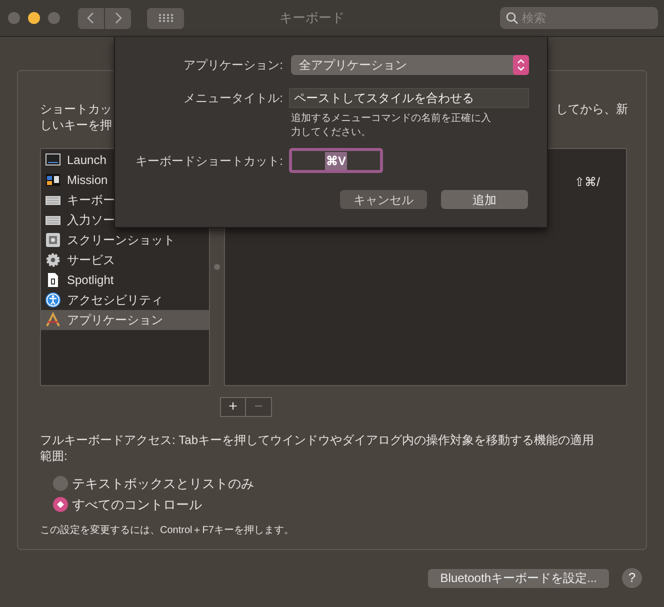 The image size is (664, 607). What do you see at coordinates (312, 18) in the screenshot?
I see `window-title: キーボード` at bounding box center [312, 18].